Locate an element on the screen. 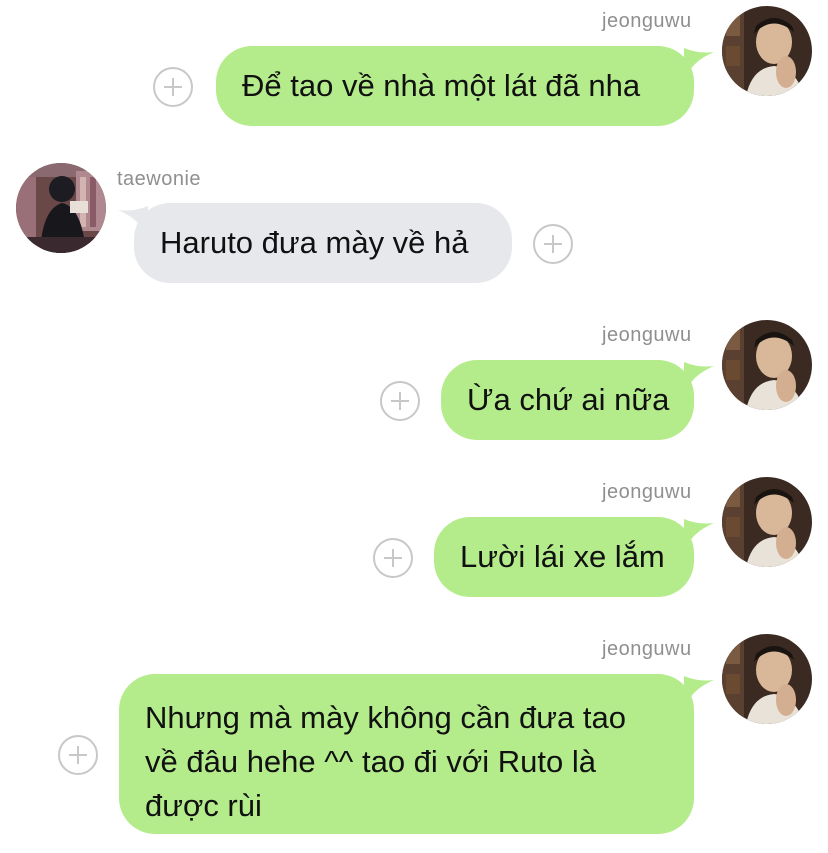  message-bubble: Haruto đưa mày về hả is located at coordinates (323, 243).